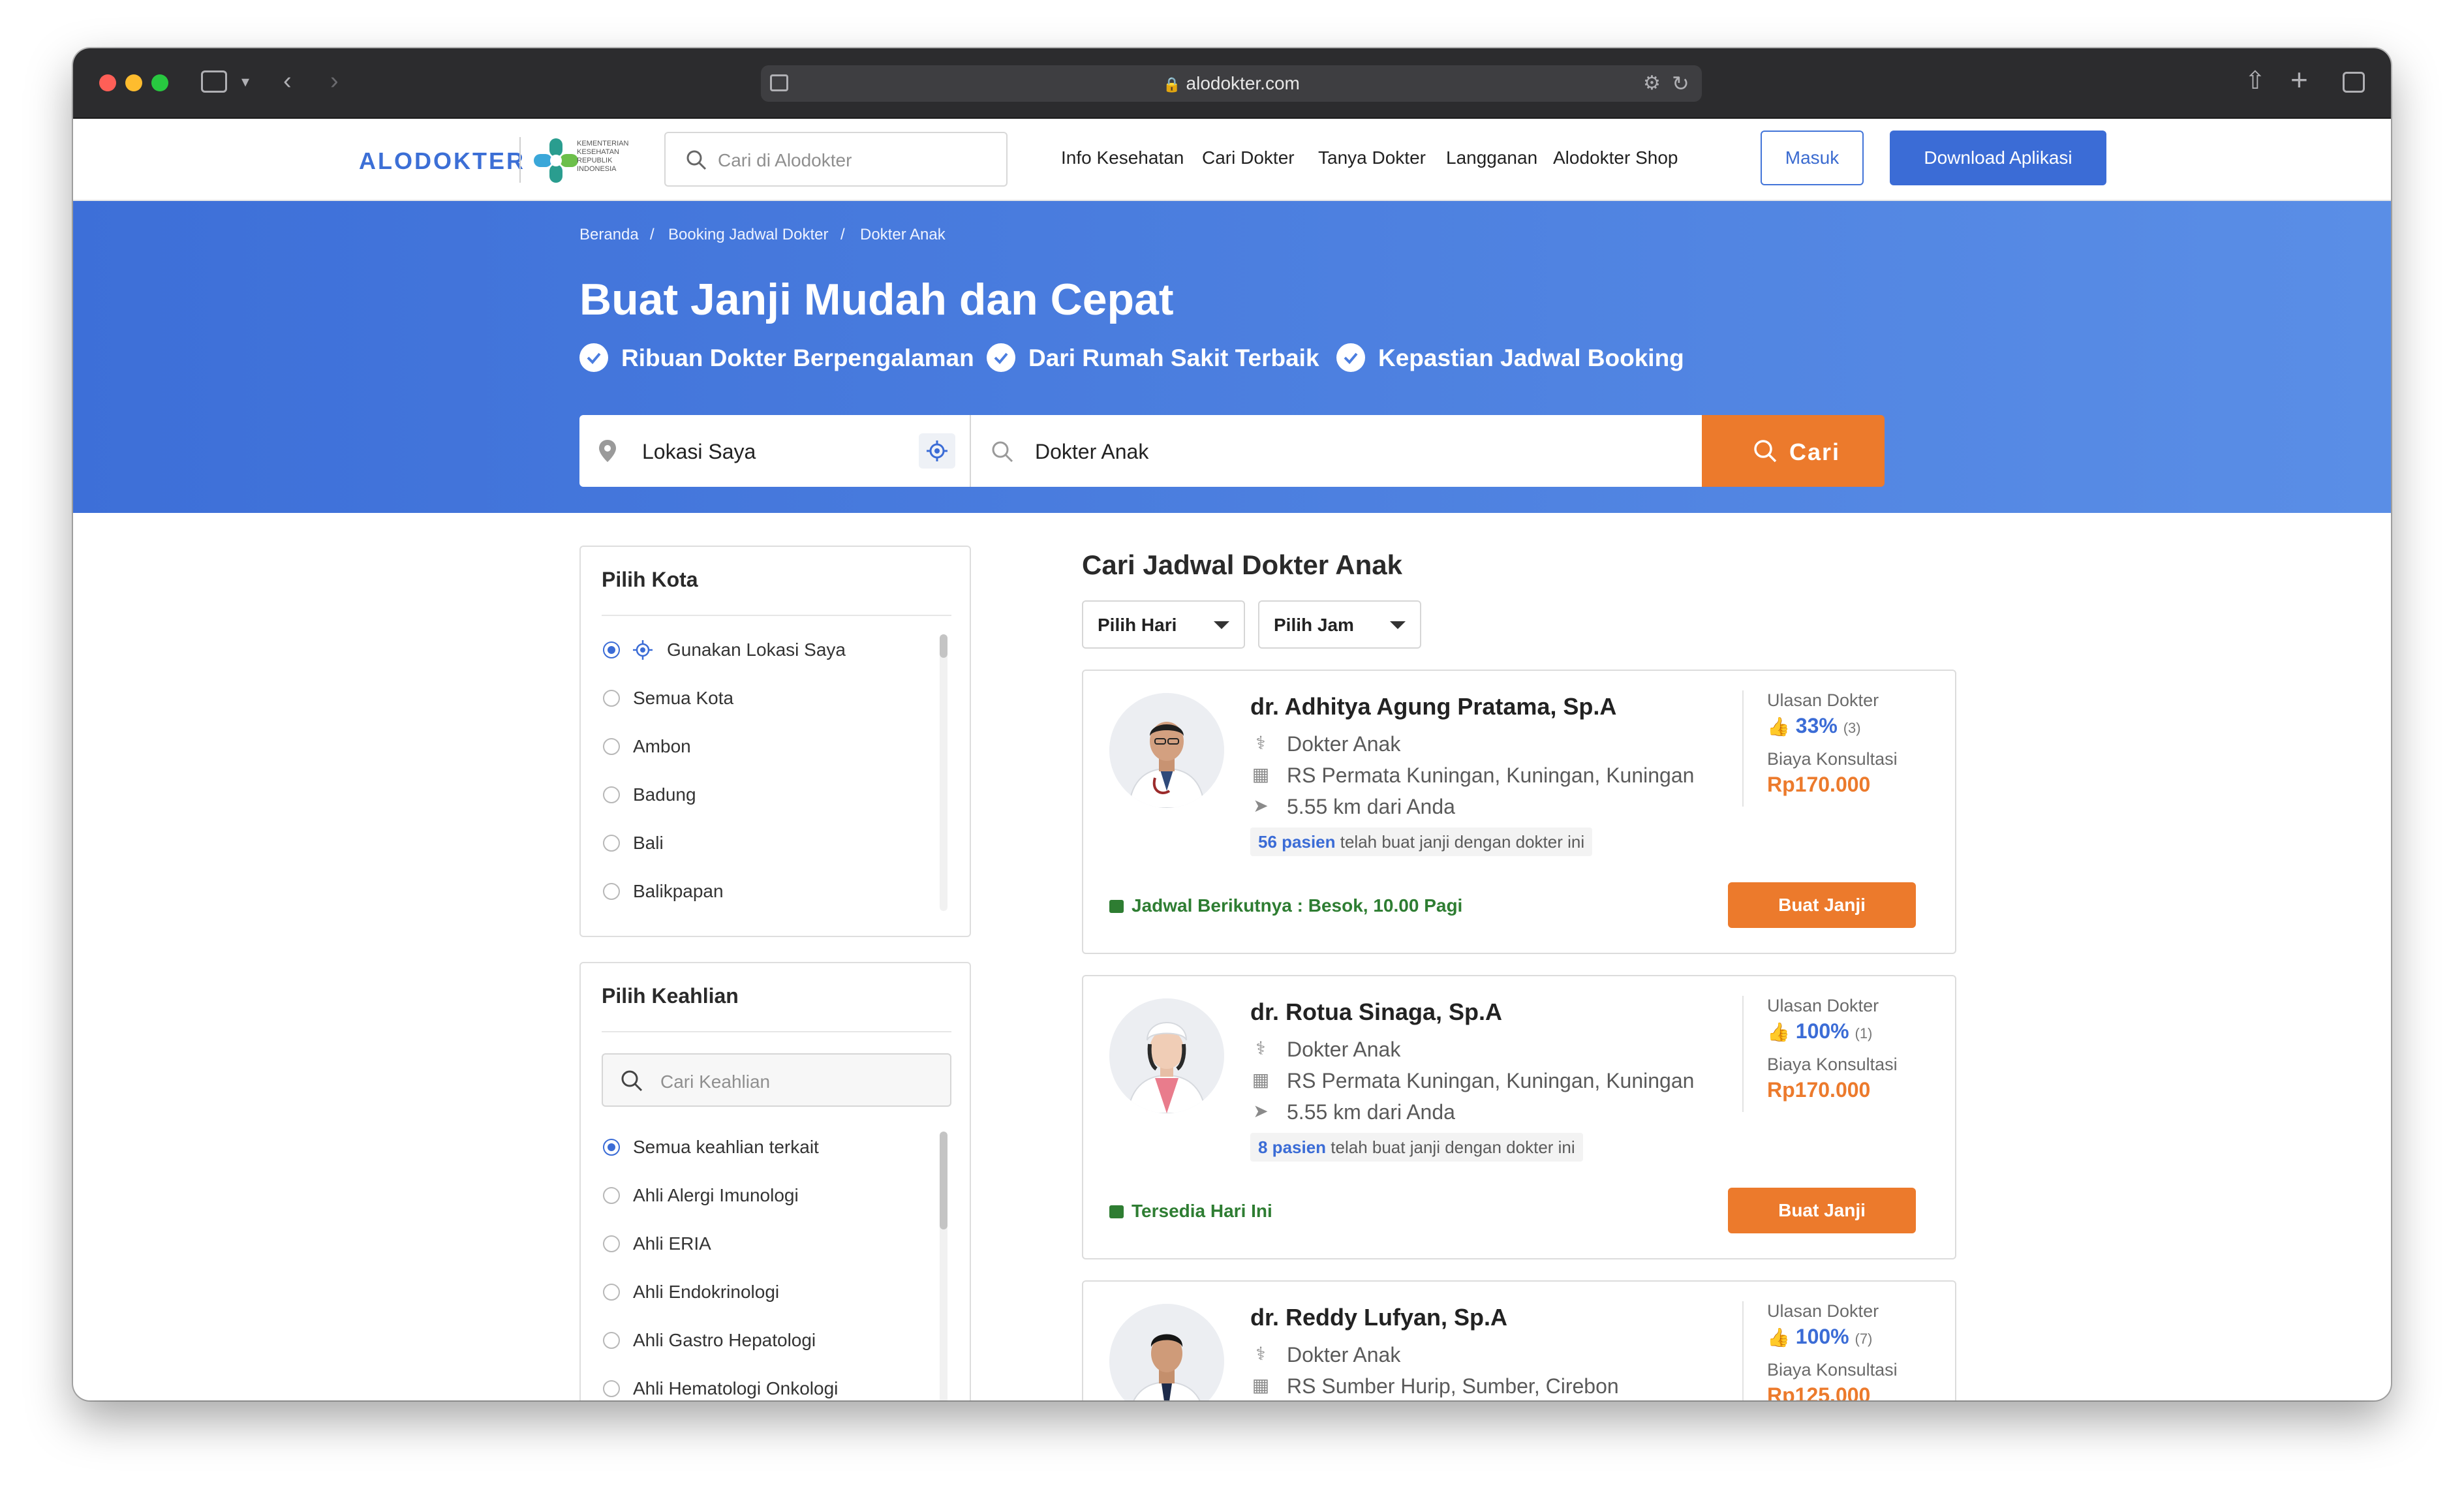 The width and height of the screenshot is (2464, 1497). What do you see at coordinates (944, 772) in the screenshot?
I see `city-scrollbar` at bounding box center [944, 772].